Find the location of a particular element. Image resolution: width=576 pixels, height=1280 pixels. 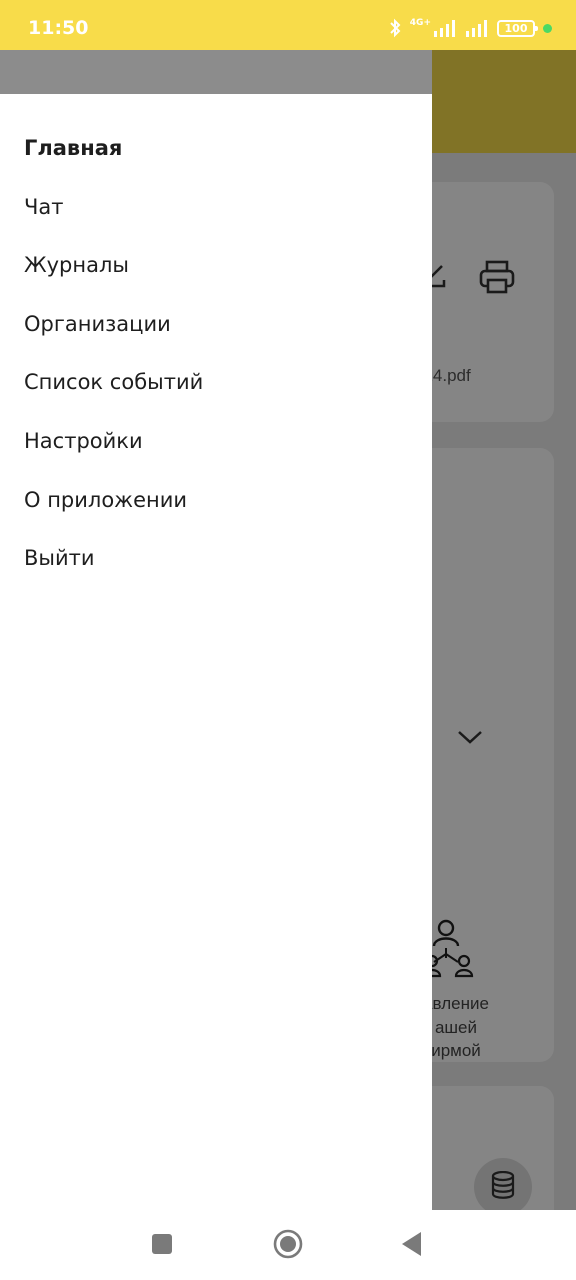

menu-item-chat: Чат is located at coordinates (216, 212).